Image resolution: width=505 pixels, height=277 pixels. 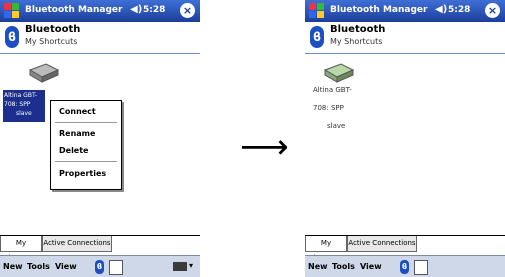 What do you see at coordinates (77, 133) in the screenshot?
I see `menu-item-rename: Rename` at bounding box center [77, 133].